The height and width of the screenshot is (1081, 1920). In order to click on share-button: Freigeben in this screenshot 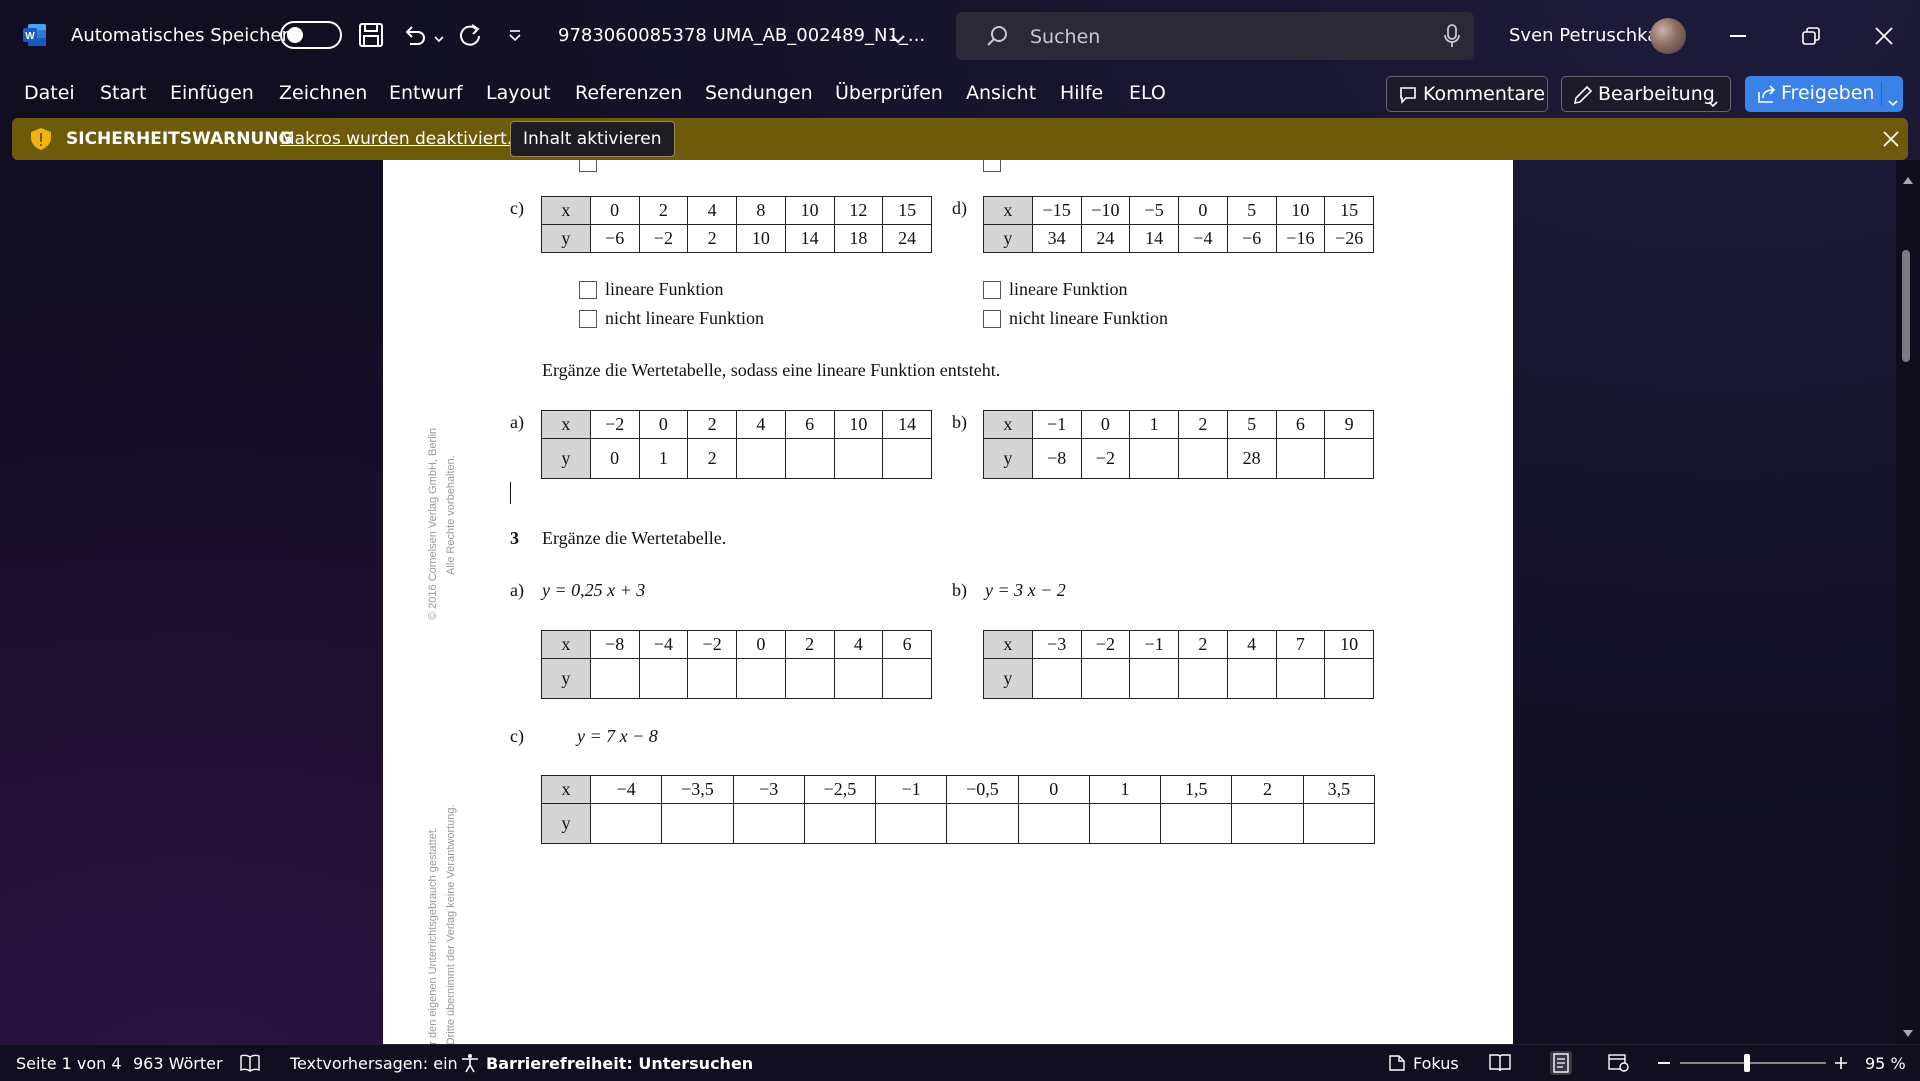, I will do `click(1824, 94)`.